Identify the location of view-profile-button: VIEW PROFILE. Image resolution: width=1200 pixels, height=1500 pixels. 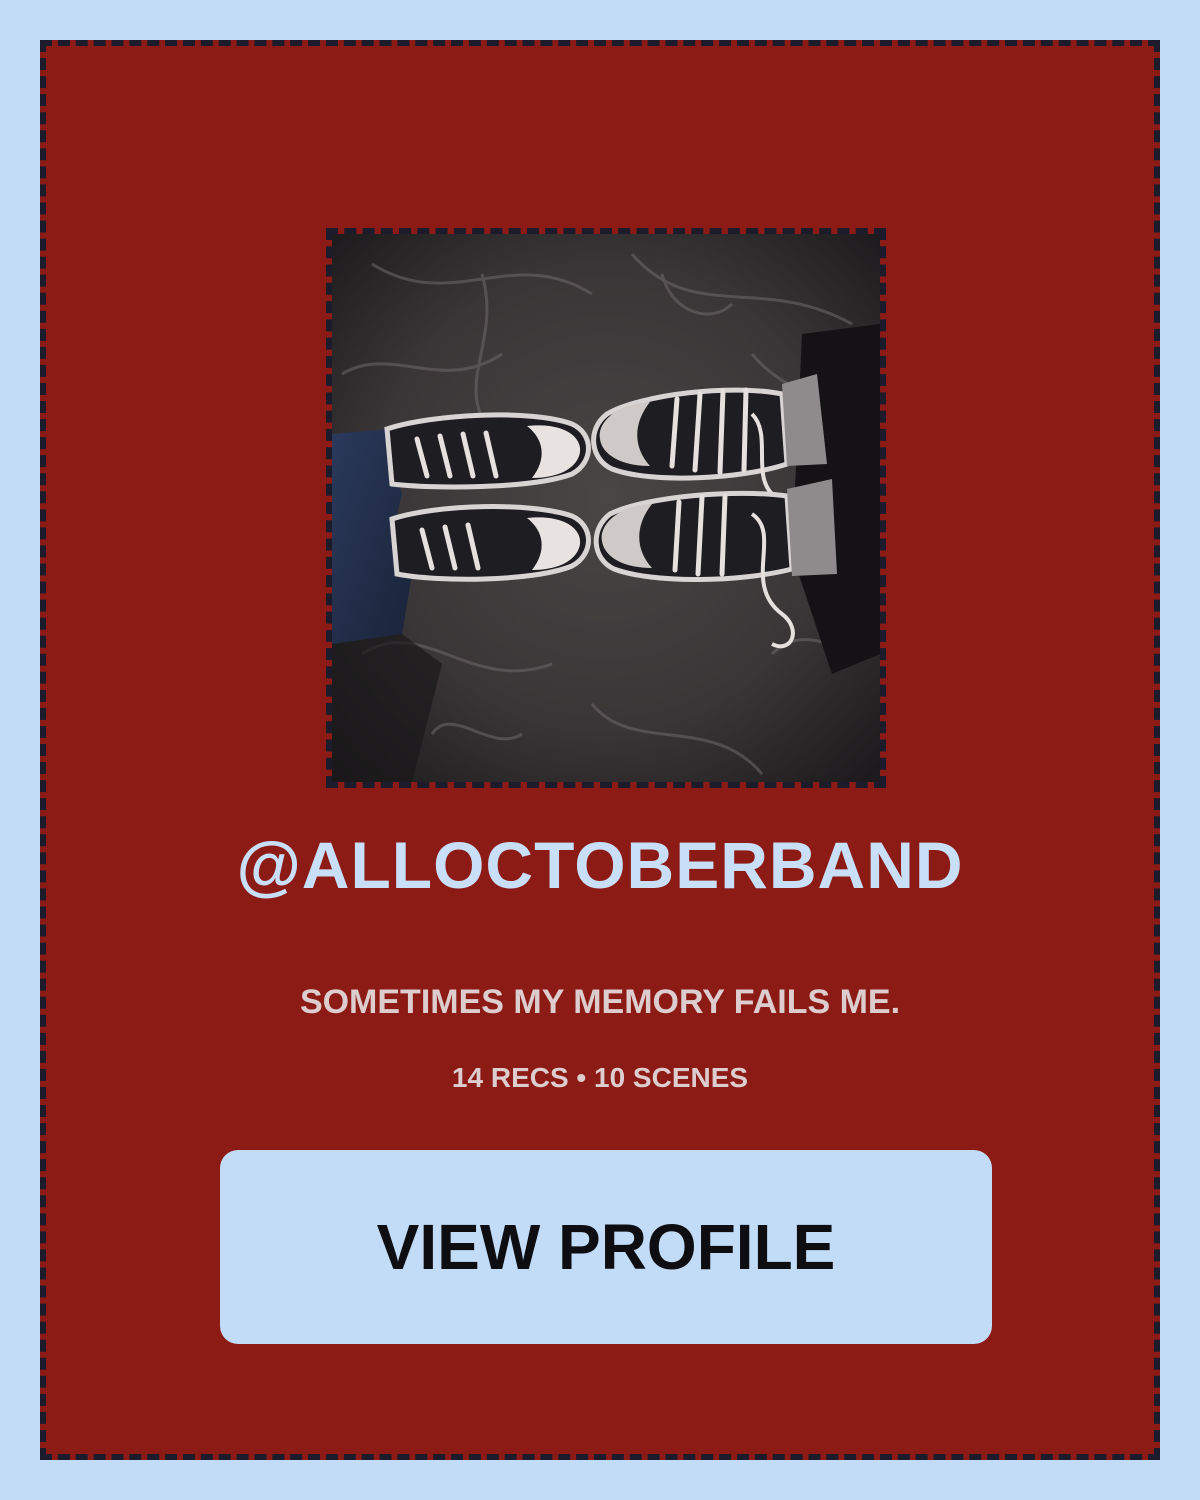
(606, 1247).